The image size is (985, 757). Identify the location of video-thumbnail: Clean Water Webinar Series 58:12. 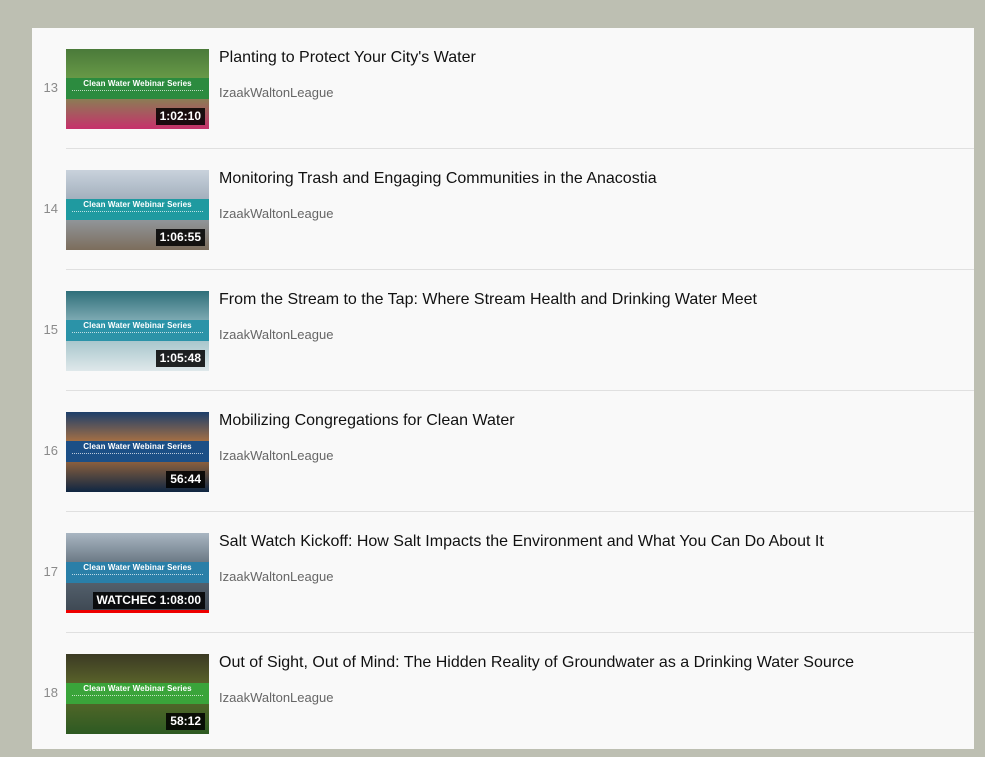
(137, 694).